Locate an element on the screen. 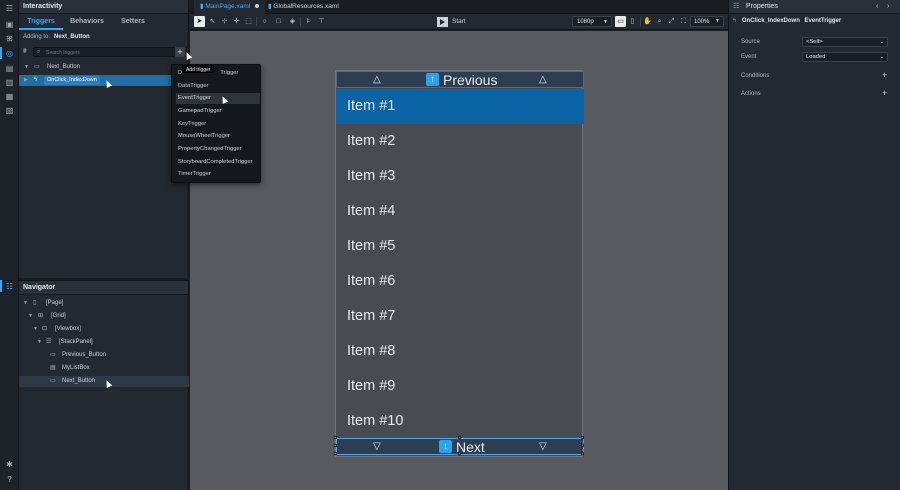 The image size is (900, 490). event-label: Event is located at coordinates (749, 57).